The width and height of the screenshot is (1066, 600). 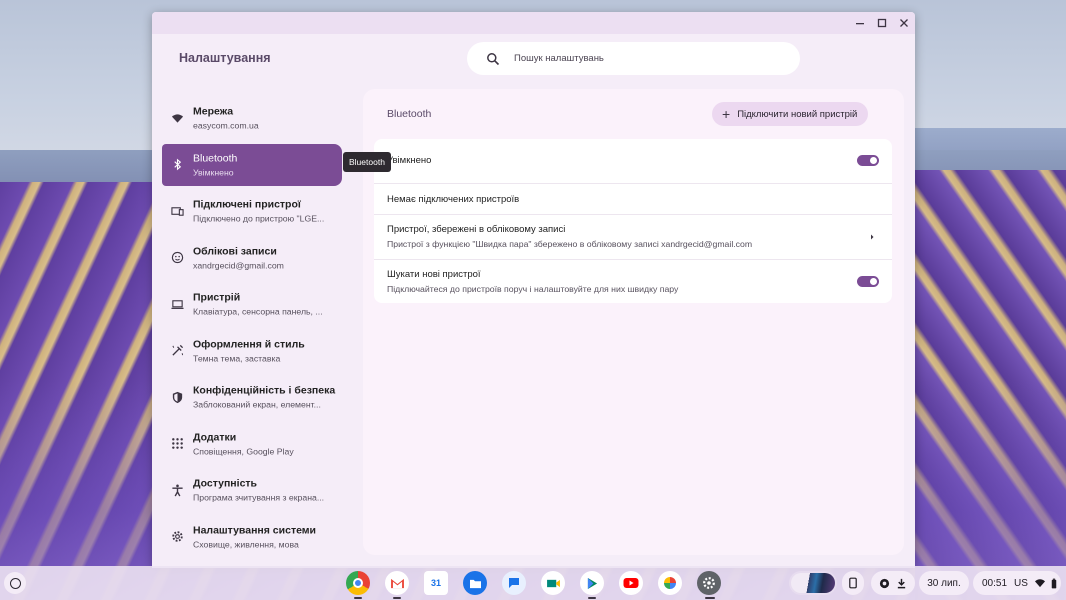 What do you see at coordinates (709, 583) in the screenshot?
I see `settings-app-icon` at bounding box center [709, 583].